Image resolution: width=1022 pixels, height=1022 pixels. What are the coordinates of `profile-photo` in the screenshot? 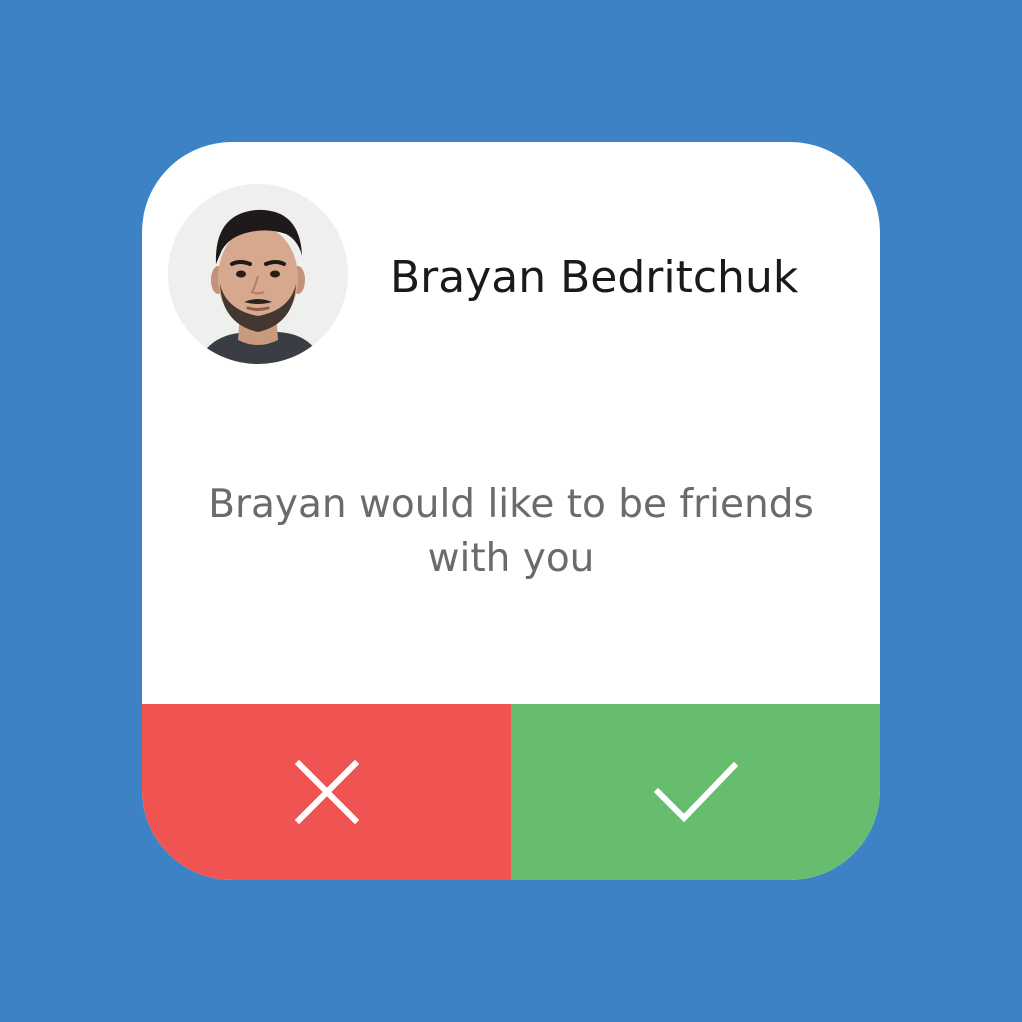 It's located at (258, 274).